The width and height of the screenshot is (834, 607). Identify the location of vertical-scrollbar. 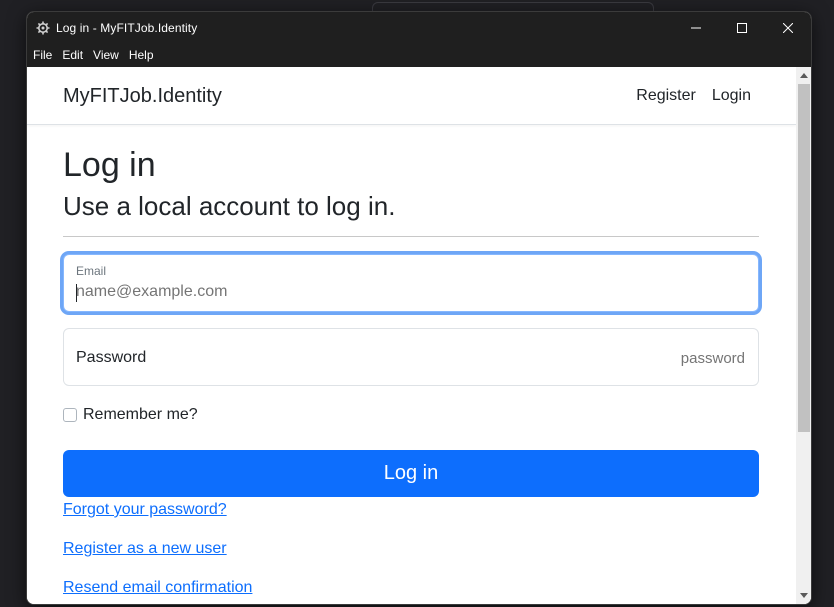
(803, 335).